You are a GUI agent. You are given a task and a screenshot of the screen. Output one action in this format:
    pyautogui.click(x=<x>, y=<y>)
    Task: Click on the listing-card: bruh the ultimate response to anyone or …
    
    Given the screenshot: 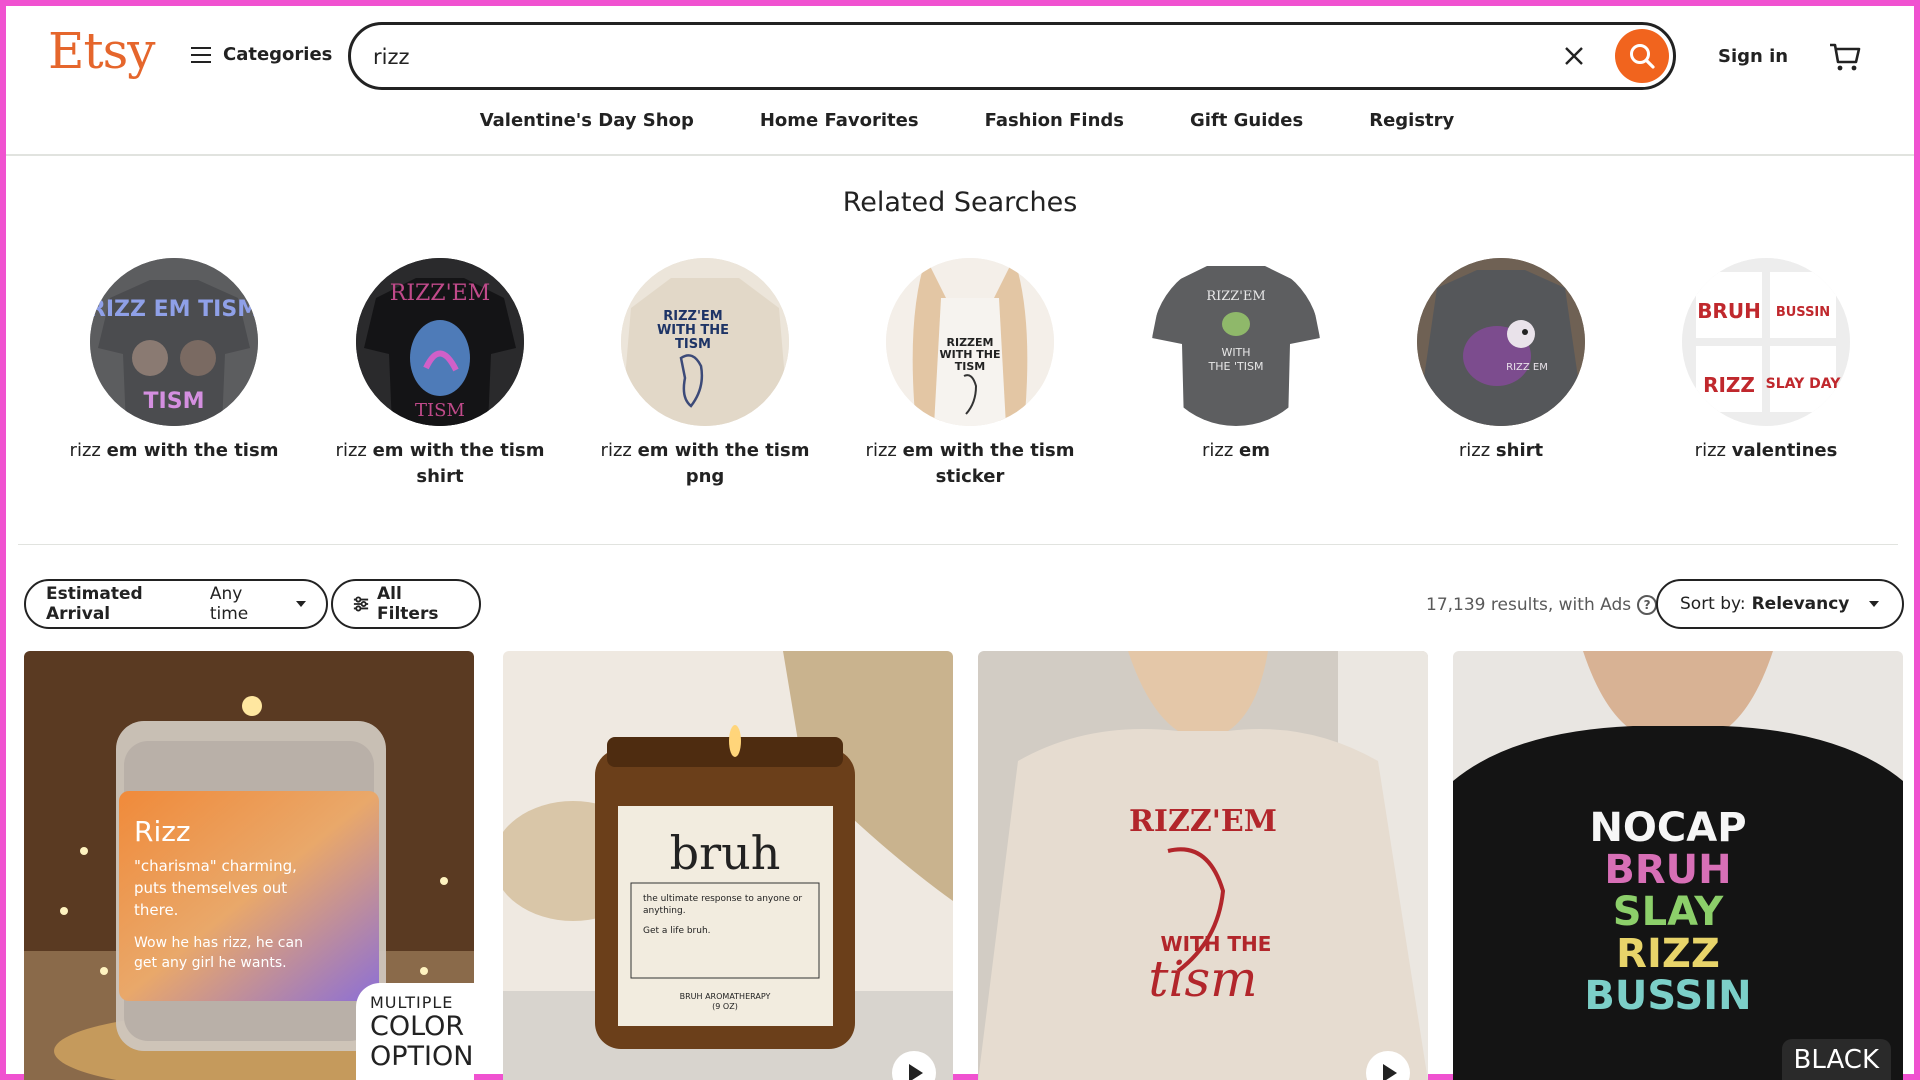 What is the action you would take?
    pyautogui.click(x=728, y=865)
    